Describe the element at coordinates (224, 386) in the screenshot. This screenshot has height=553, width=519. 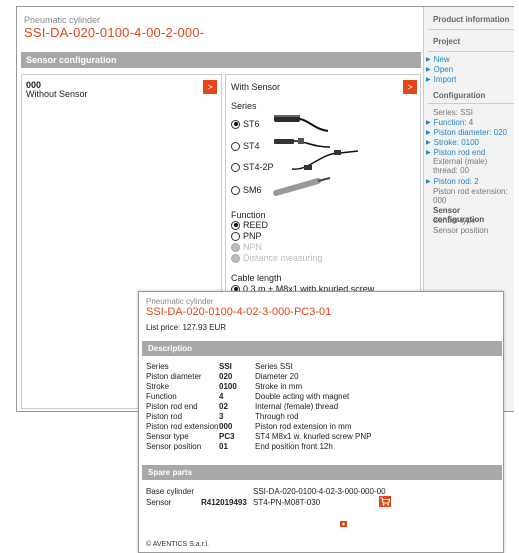
I see `description-row: Stroke 0100 Stroke in mm` at that location.